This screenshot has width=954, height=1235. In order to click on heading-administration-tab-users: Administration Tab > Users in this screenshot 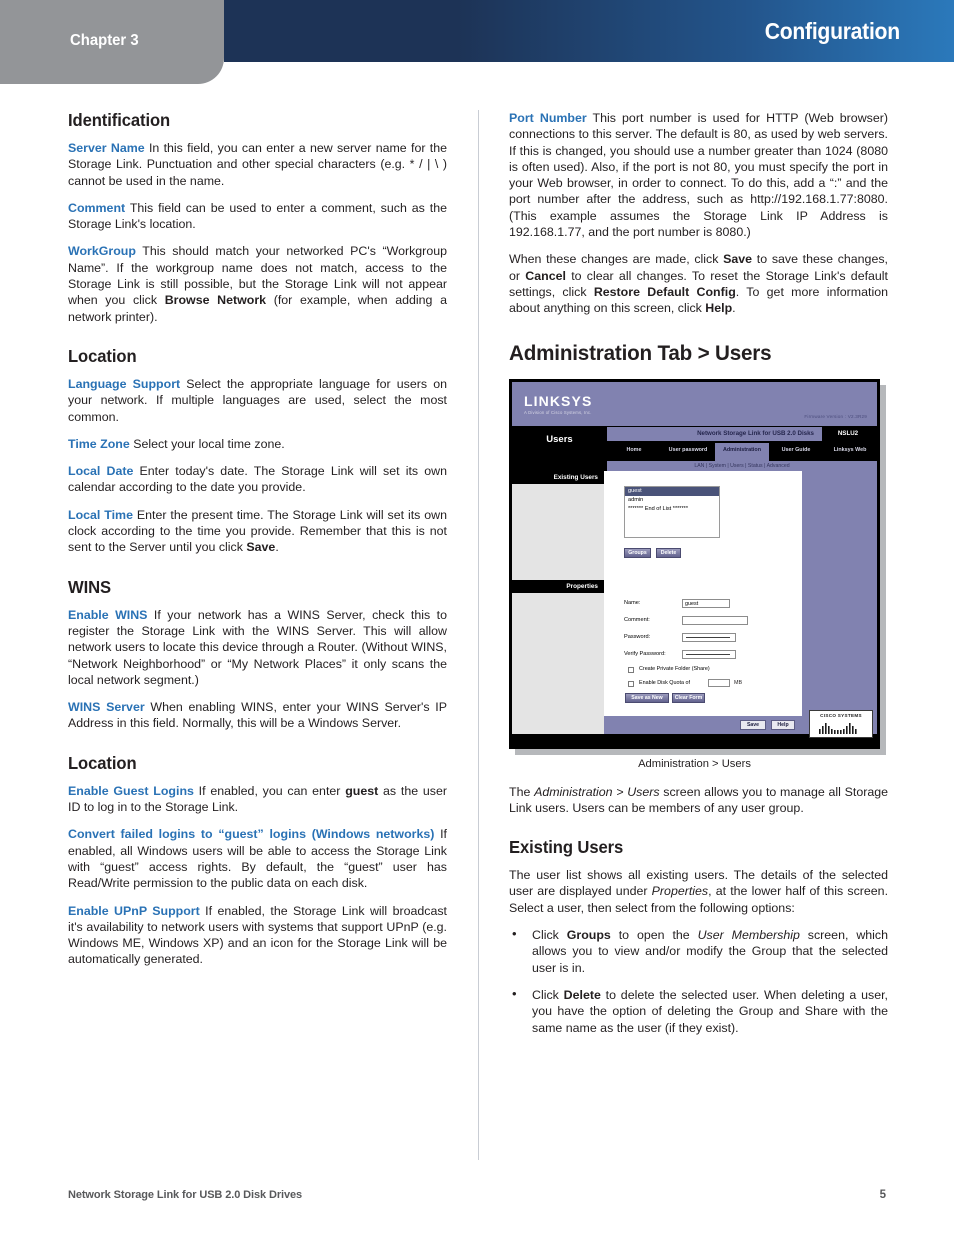, I will do `click(640, 352)`.